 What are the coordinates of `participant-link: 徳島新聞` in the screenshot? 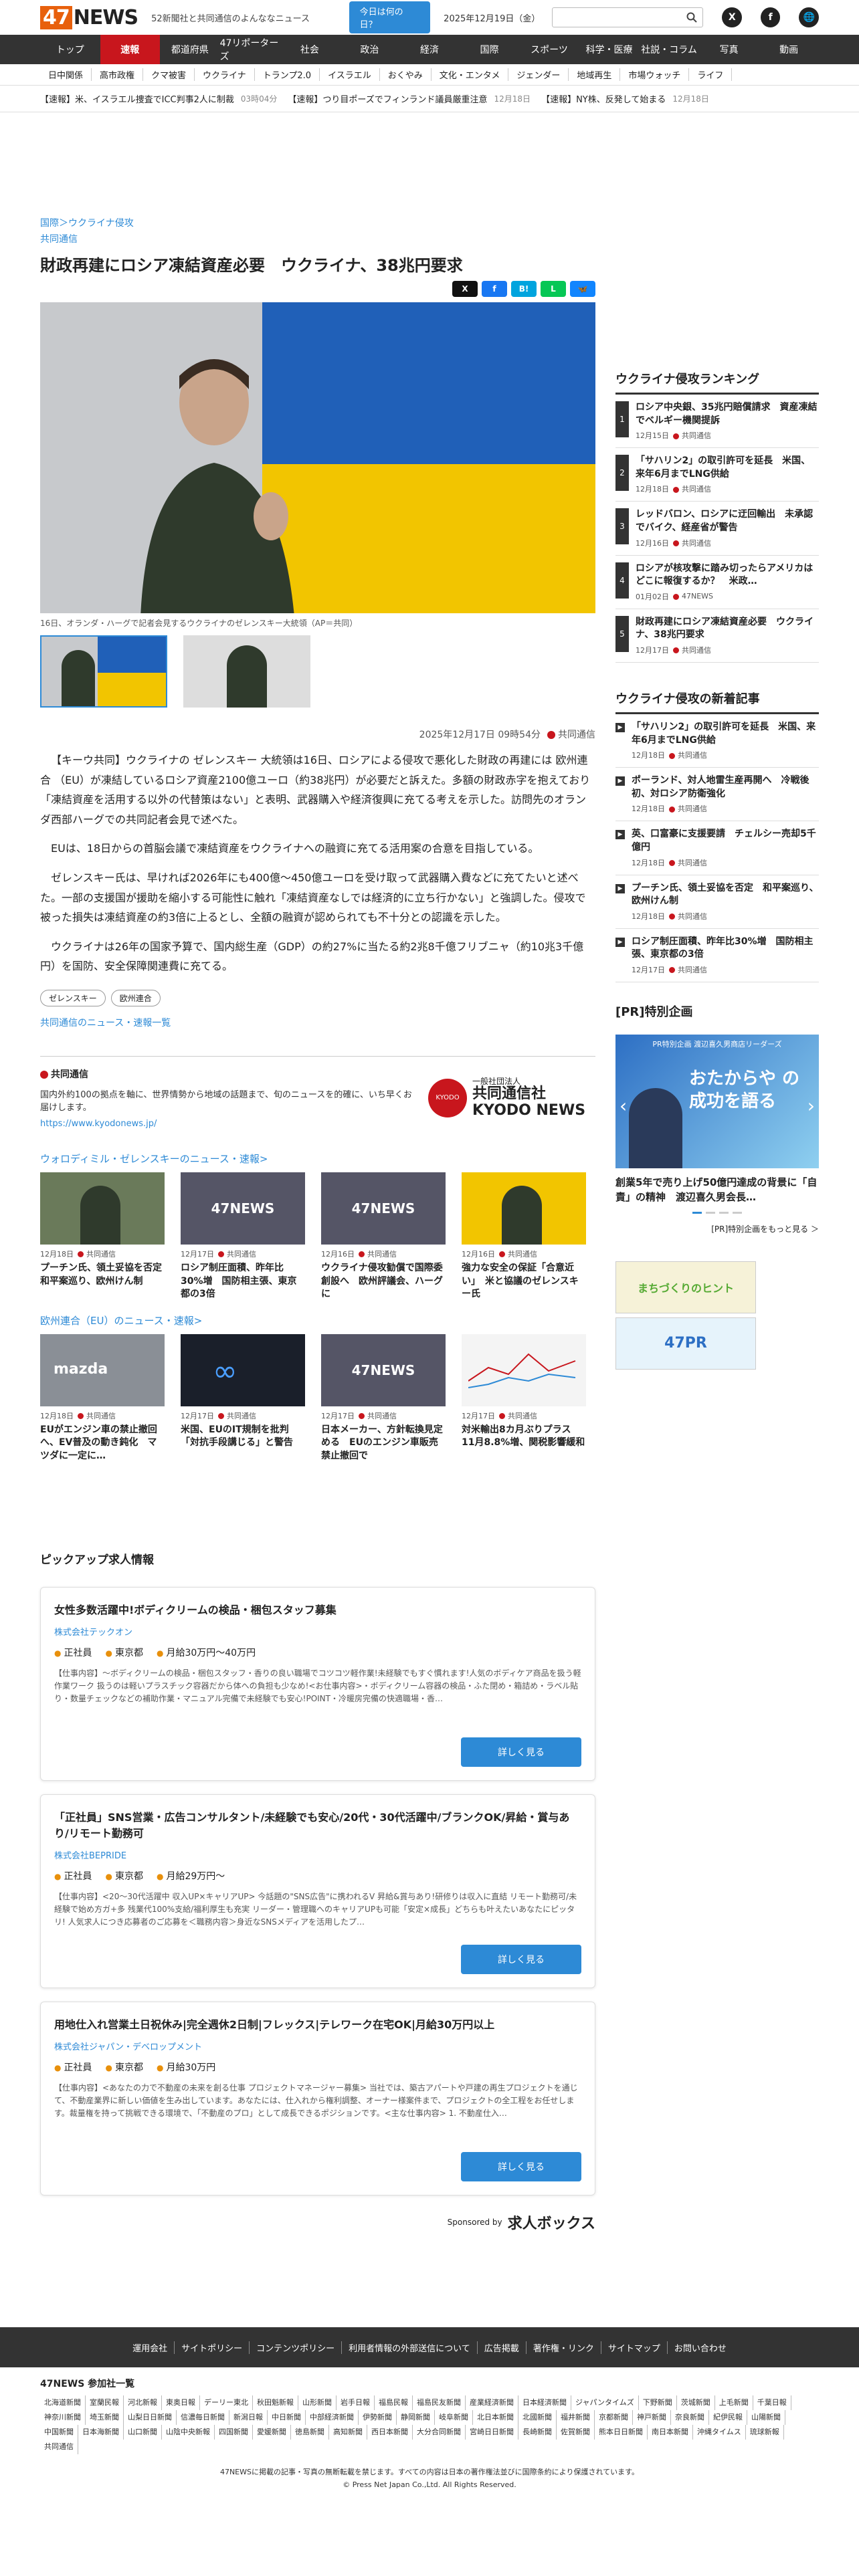 It's located at (310, 2433).